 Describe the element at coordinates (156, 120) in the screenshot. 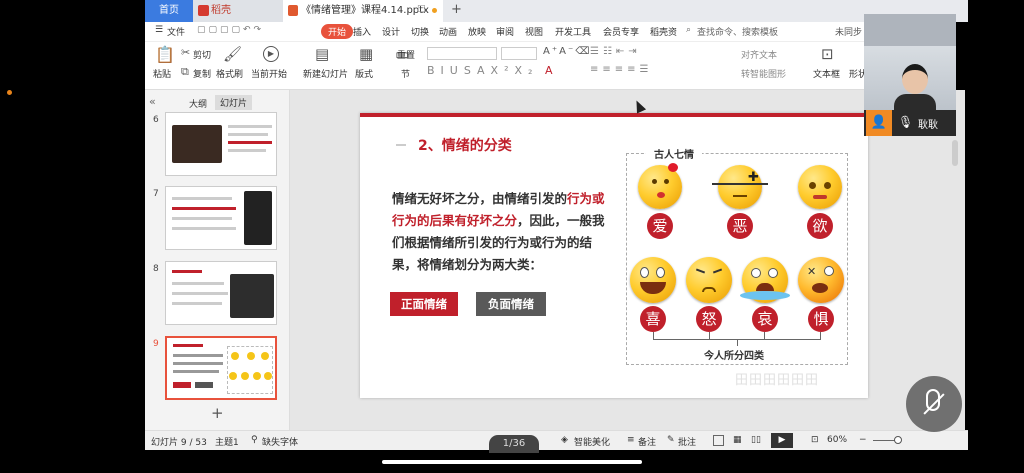

I see `slide-number: 6` at that location.